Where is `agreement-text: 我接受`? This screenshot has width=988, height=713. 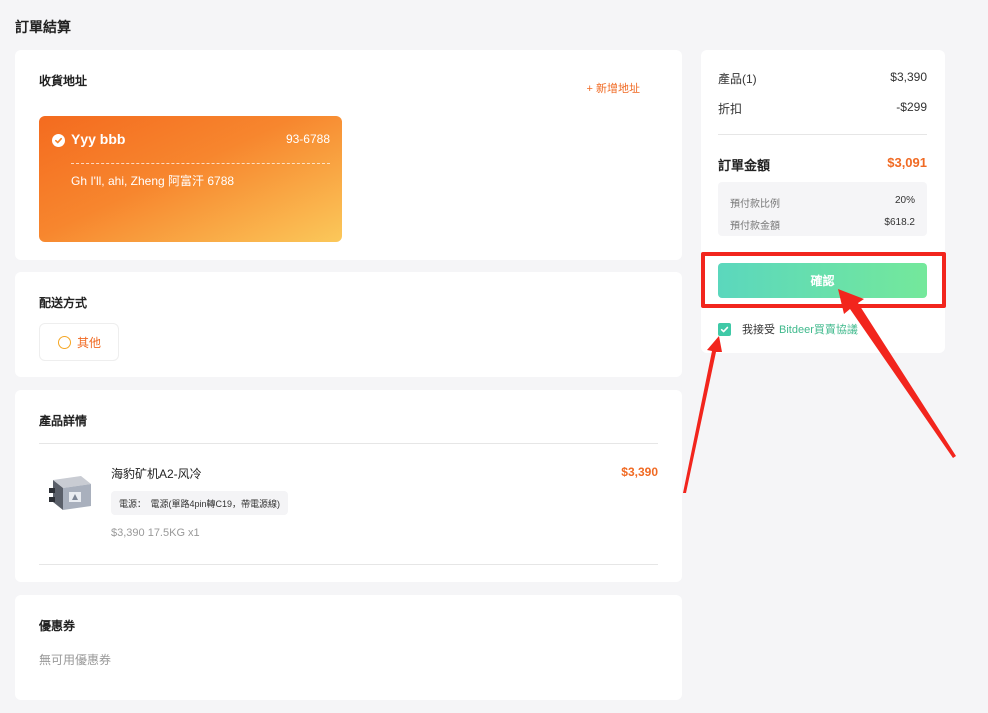
agreement-text: 我接受 is located at coordinates (758, 330).